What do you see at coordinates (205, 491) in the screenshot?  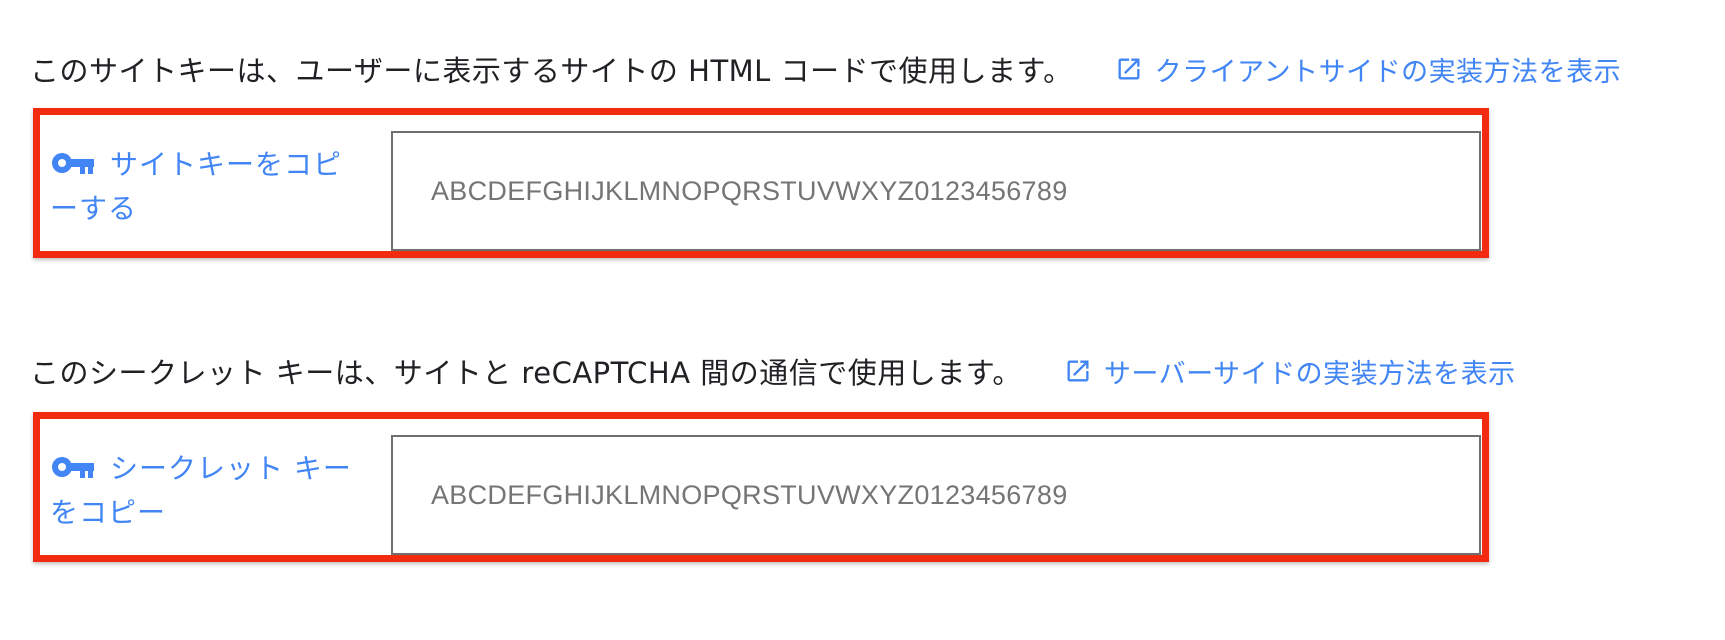 I see `copy-secret-key-button: シークレット キーをコピー` at bounding box center [205, 491].